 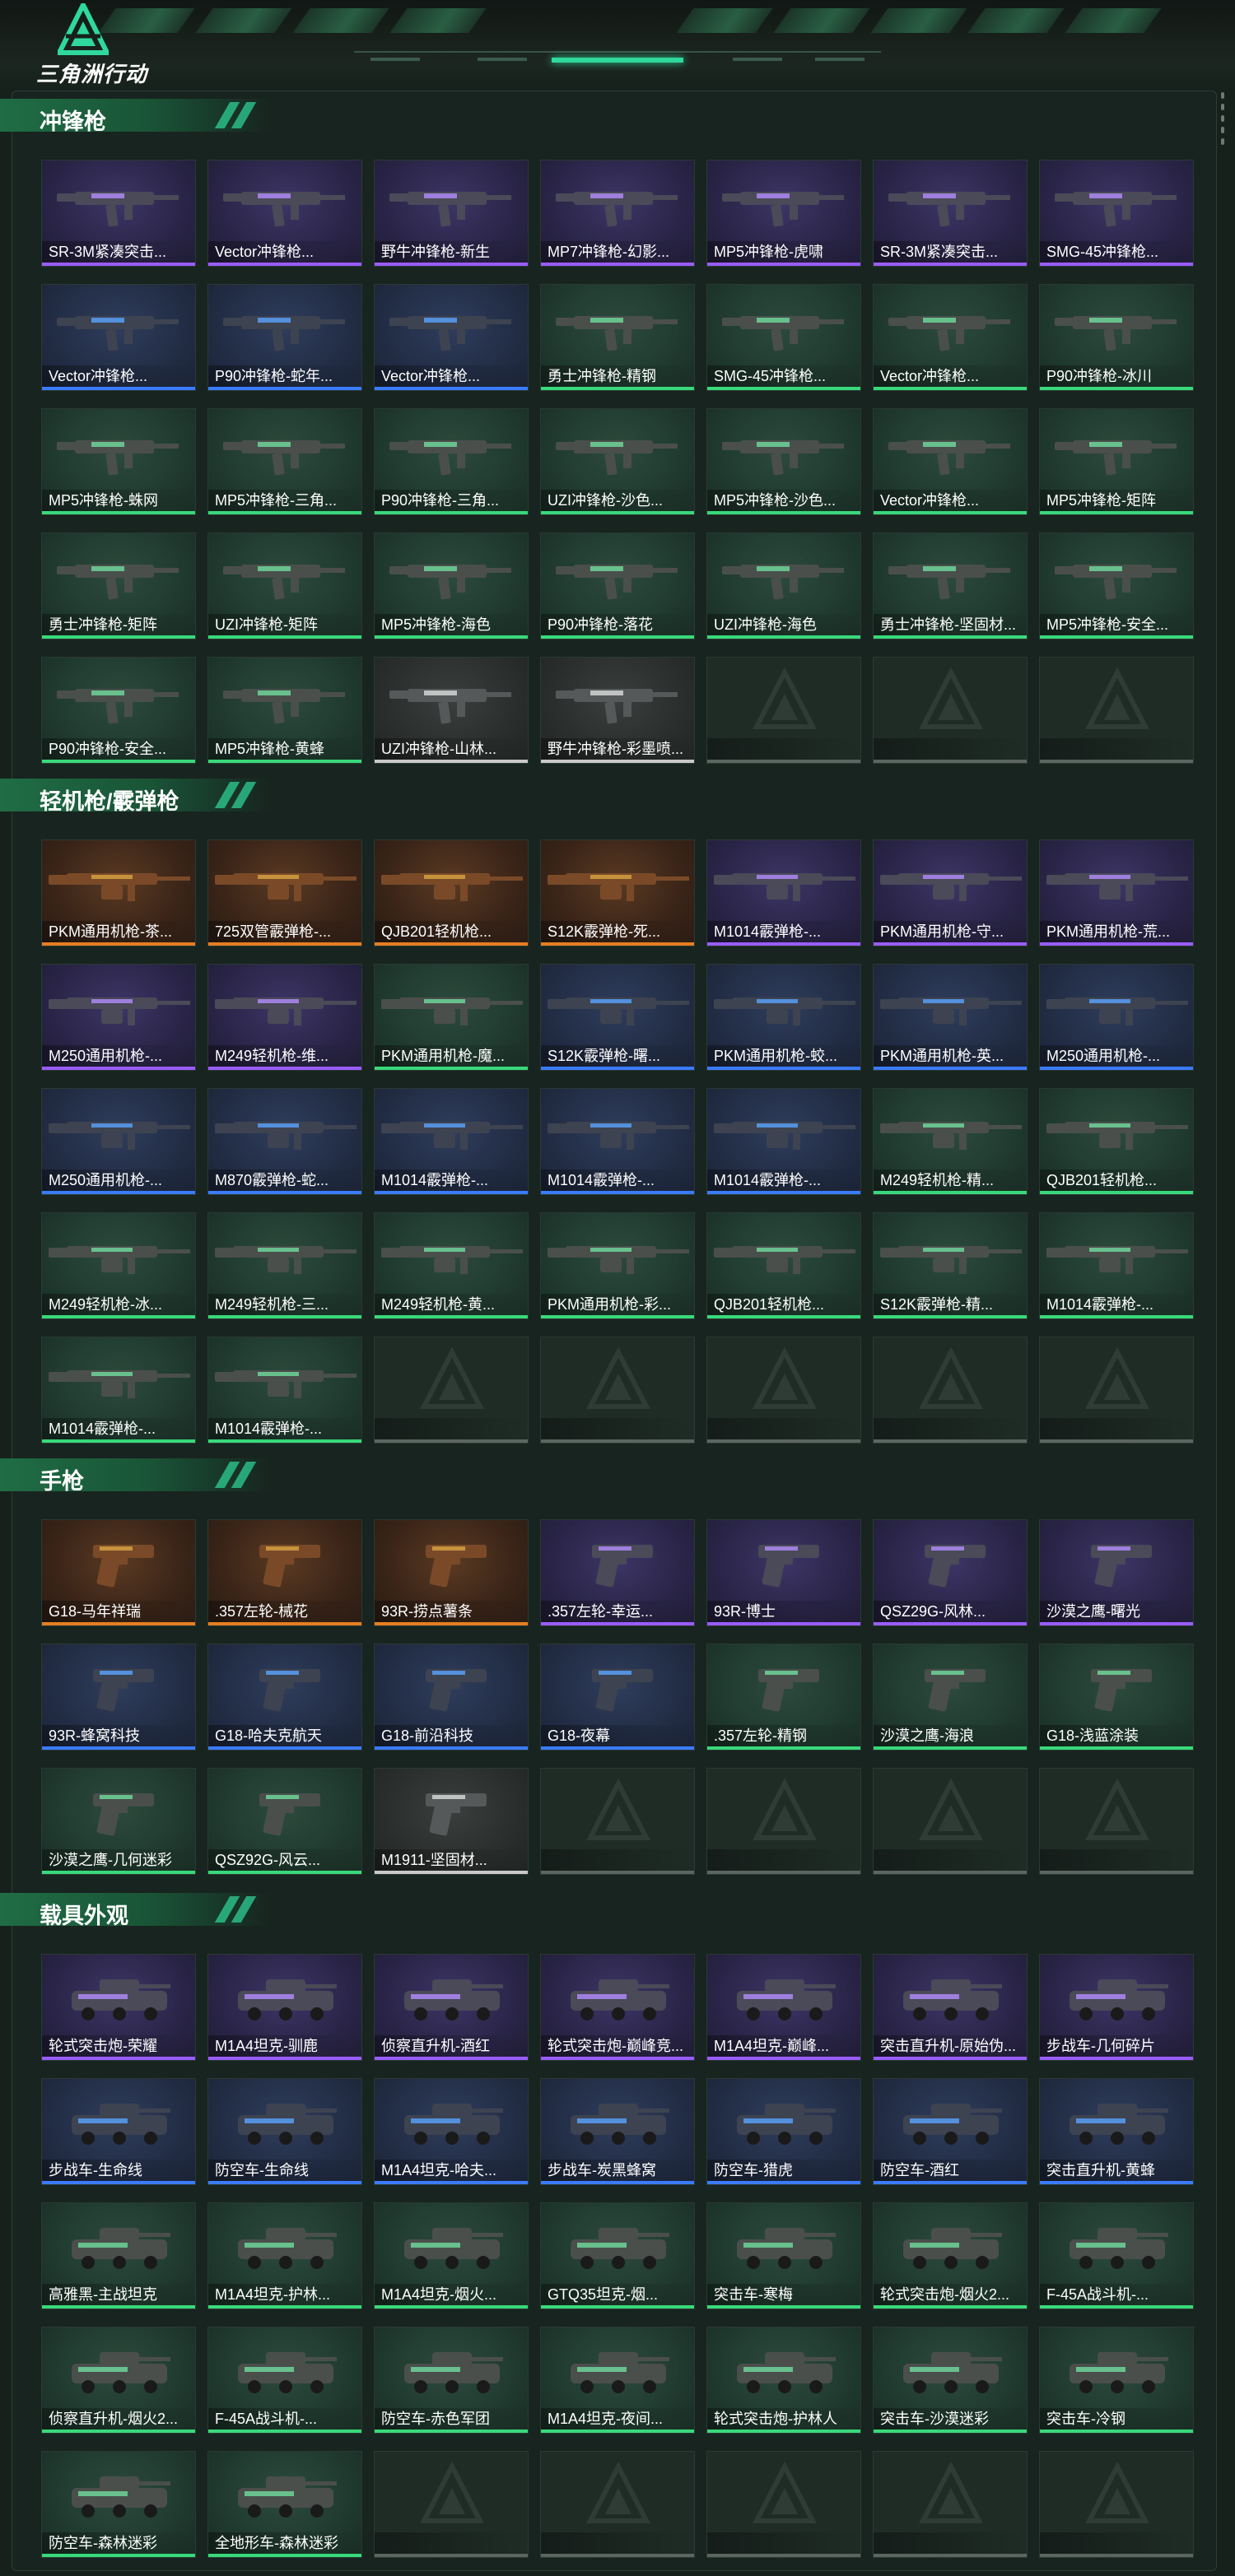 What do you see at coordinates (1116, 1697) in the screenshot?
I see `skin-card: G18-浅蓝涂装` at bounding box center [1116, 1697].